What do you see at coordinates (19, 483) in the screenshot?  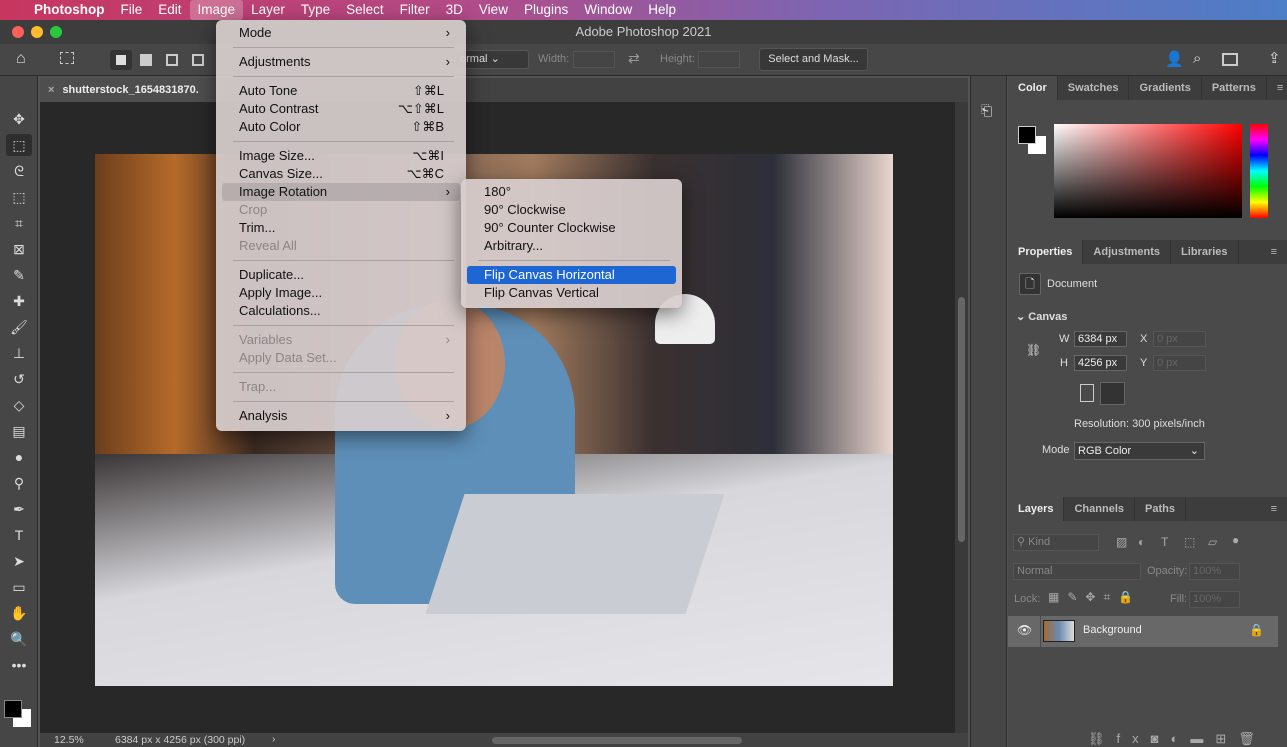 I see `dodge-tool-icon: ⚲` at bounding box center [19, 483].